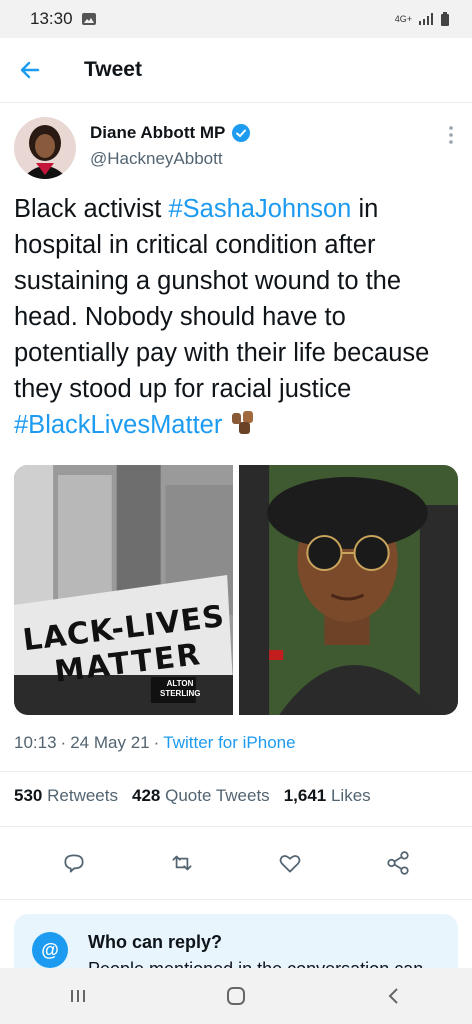  I want to click on tweet-author: Diane Abbott MP @HackneyAbbott, so click(236, 141).